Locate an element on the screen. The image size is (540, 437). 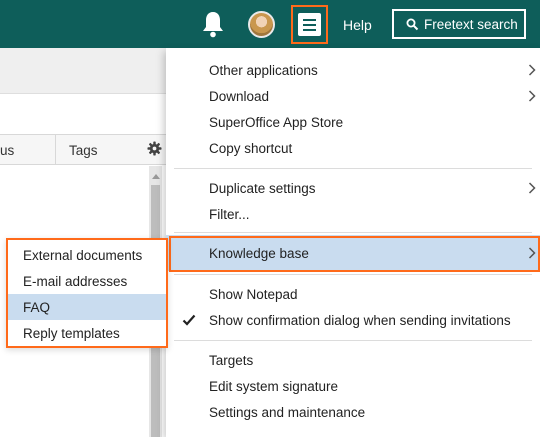
toolbar-strip is located at coordinates (84, 71).